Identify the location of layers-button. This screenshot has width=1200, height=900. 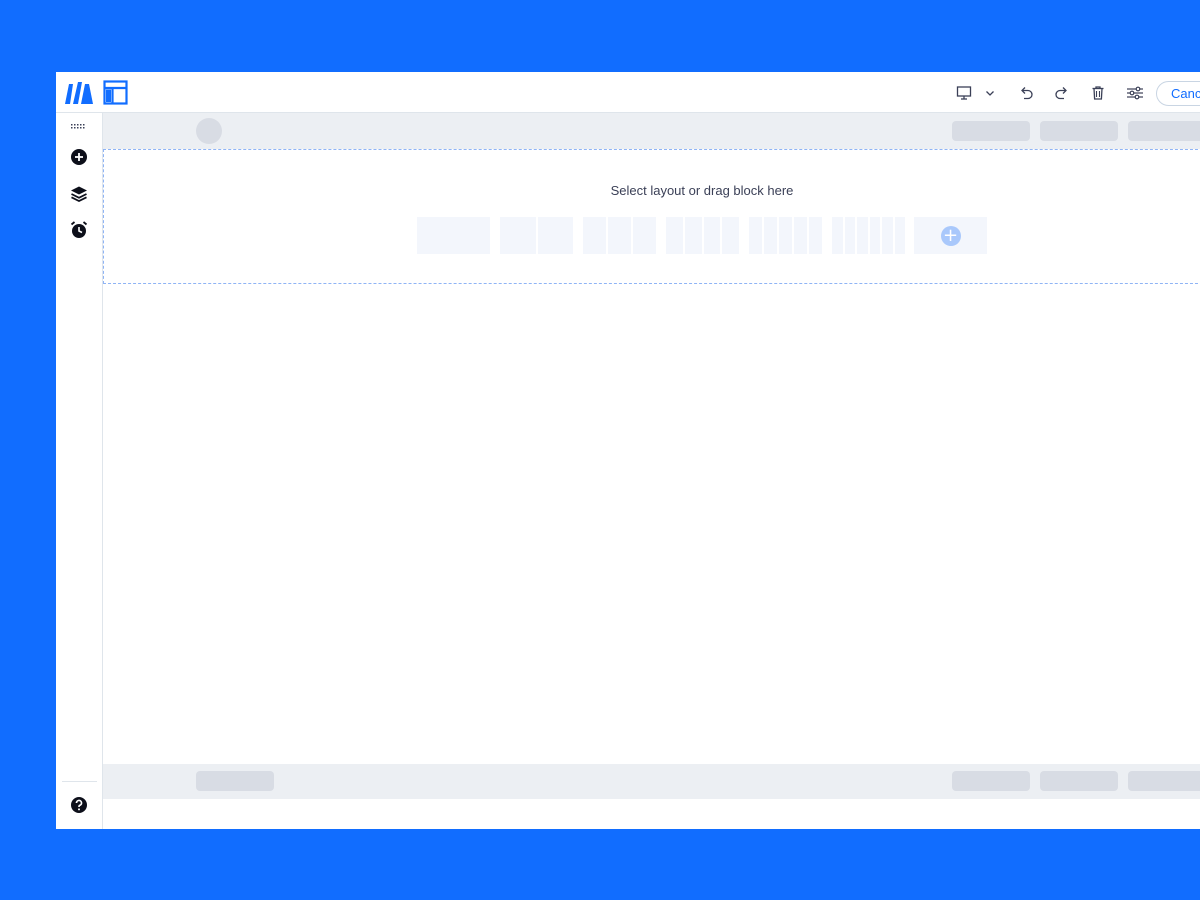
(79, 194).